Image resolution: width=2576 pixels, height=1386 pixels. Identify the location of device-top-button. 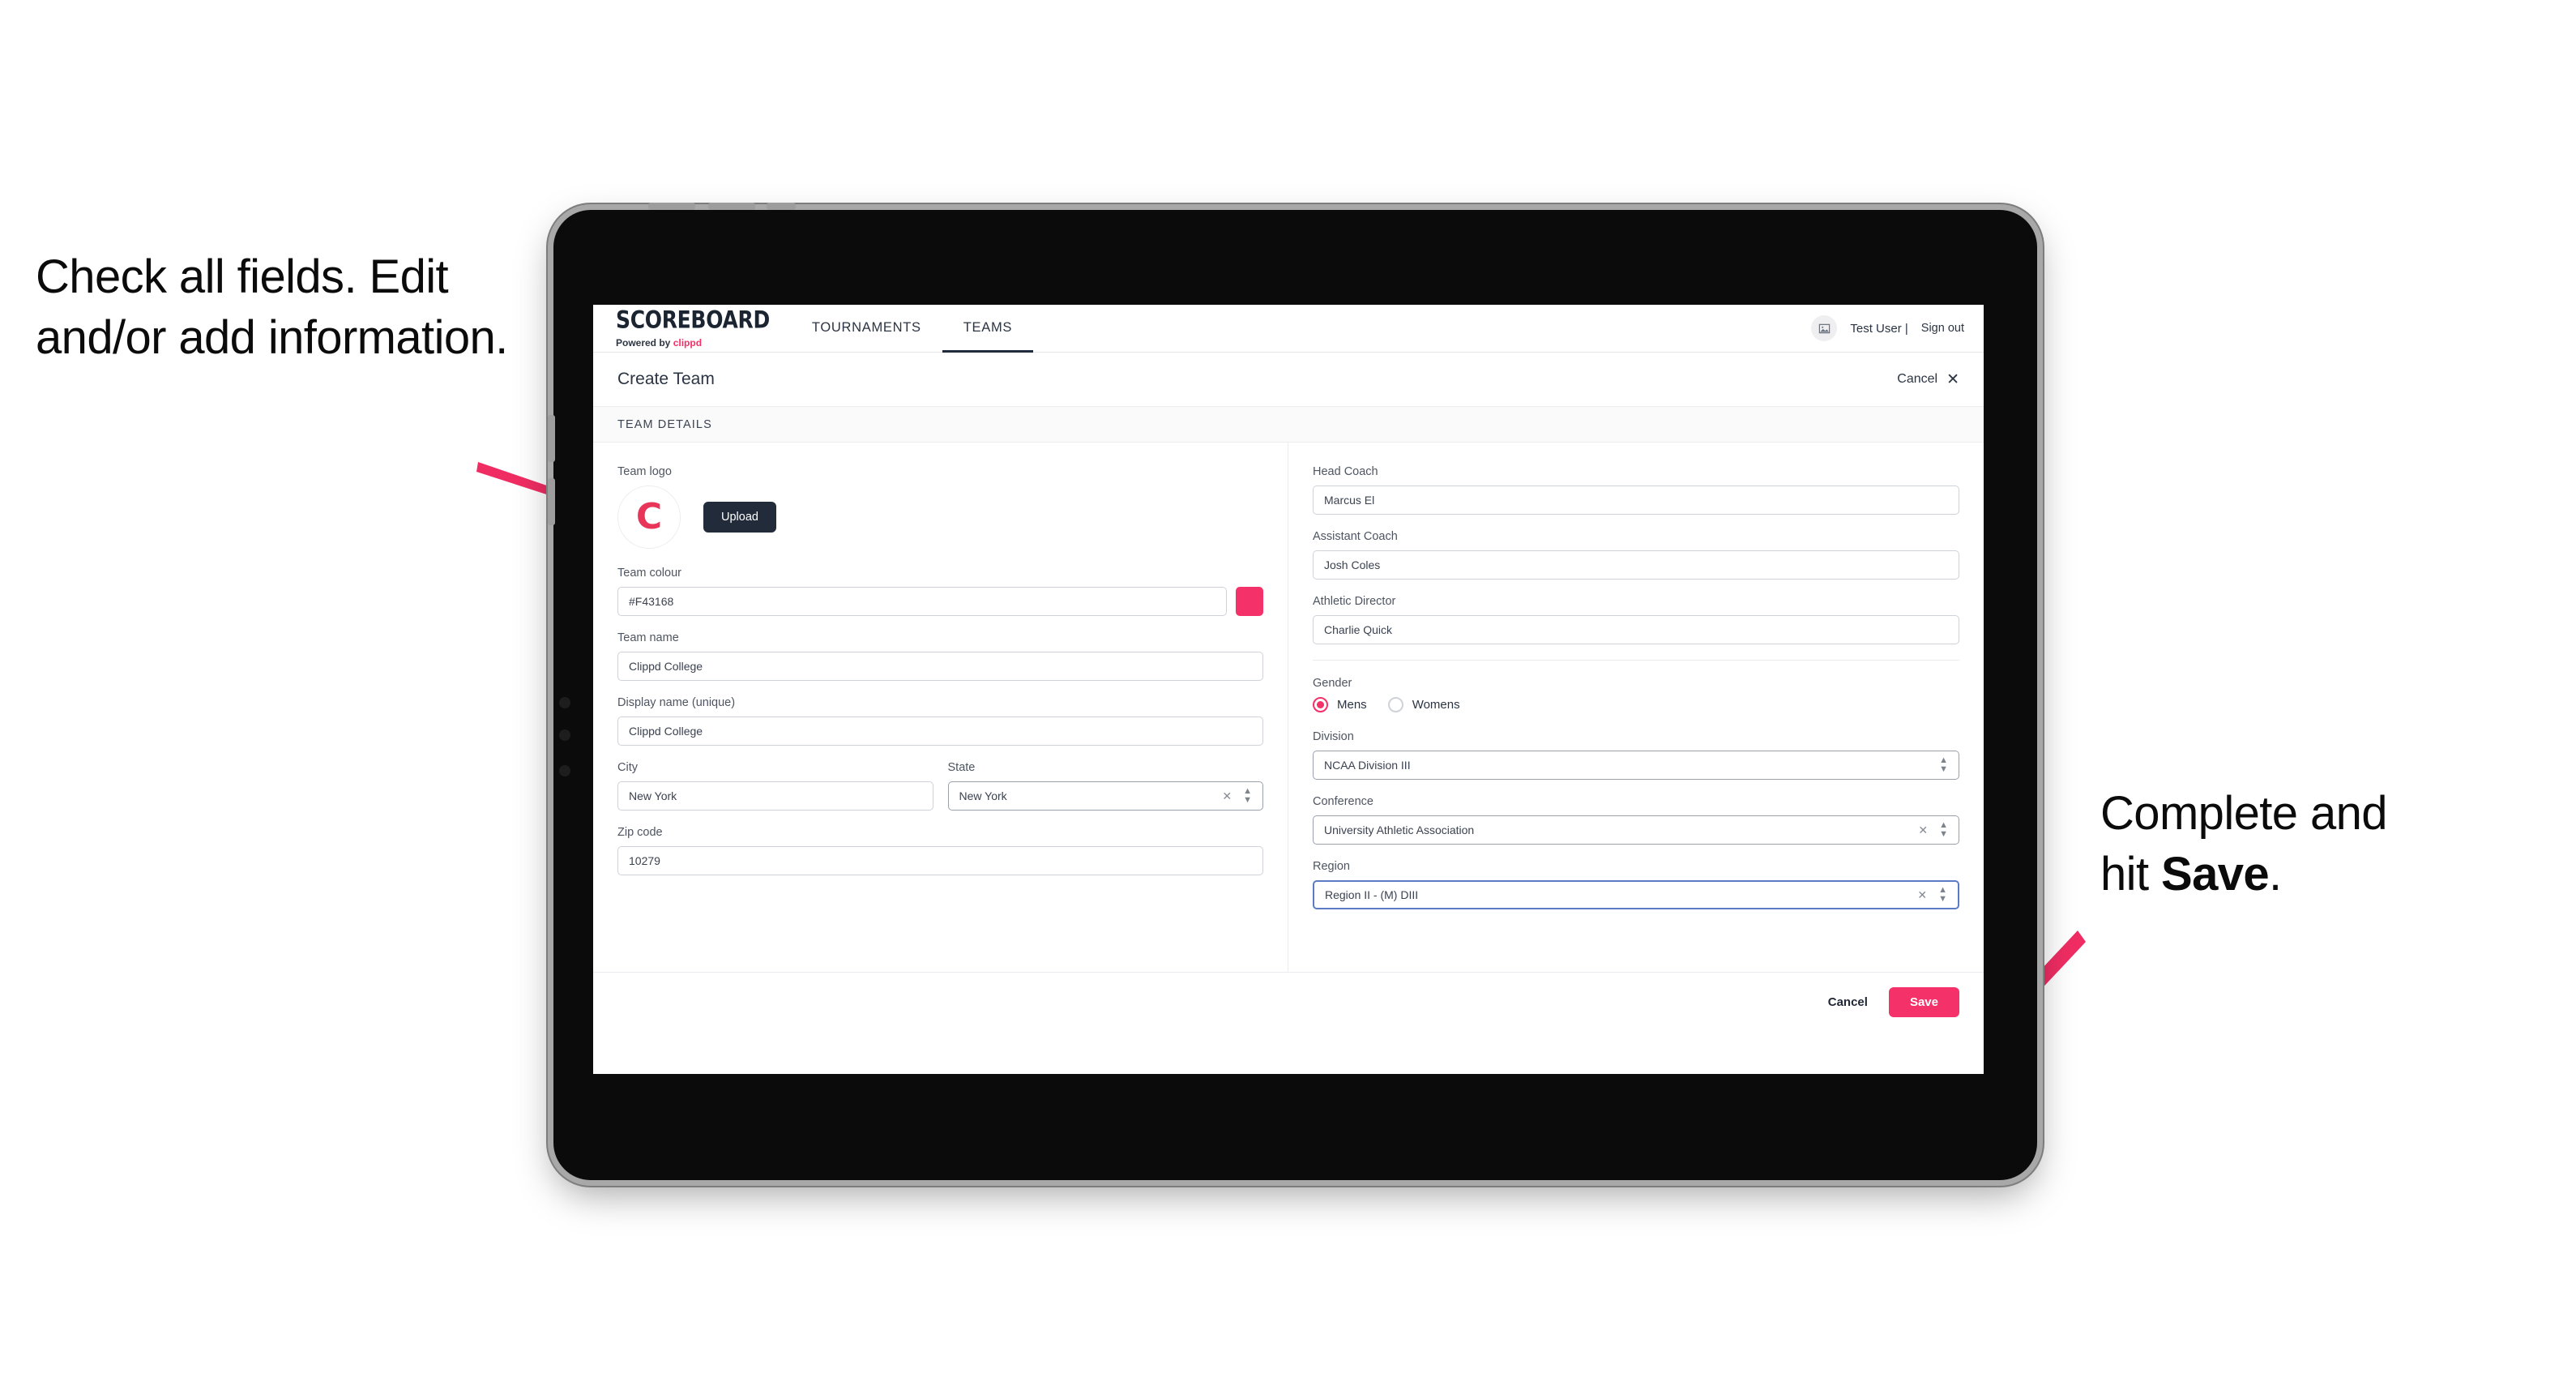
(781, 206).